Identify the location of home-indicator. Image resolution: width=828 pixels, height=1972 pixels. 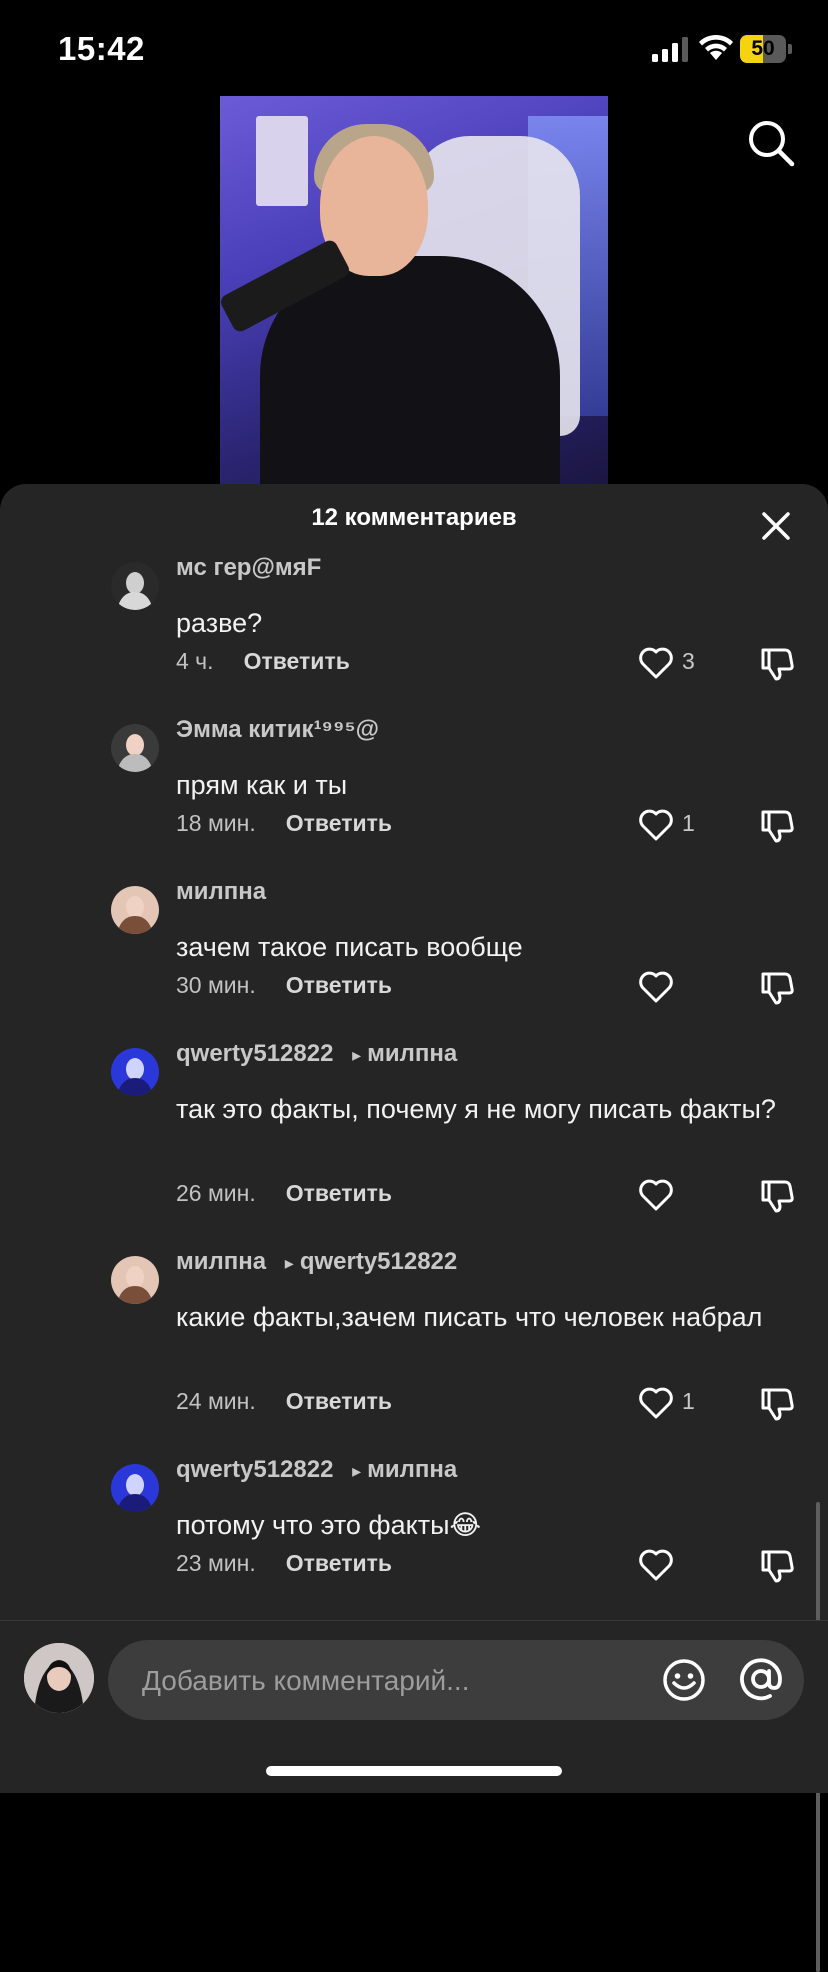
(414, 1771).